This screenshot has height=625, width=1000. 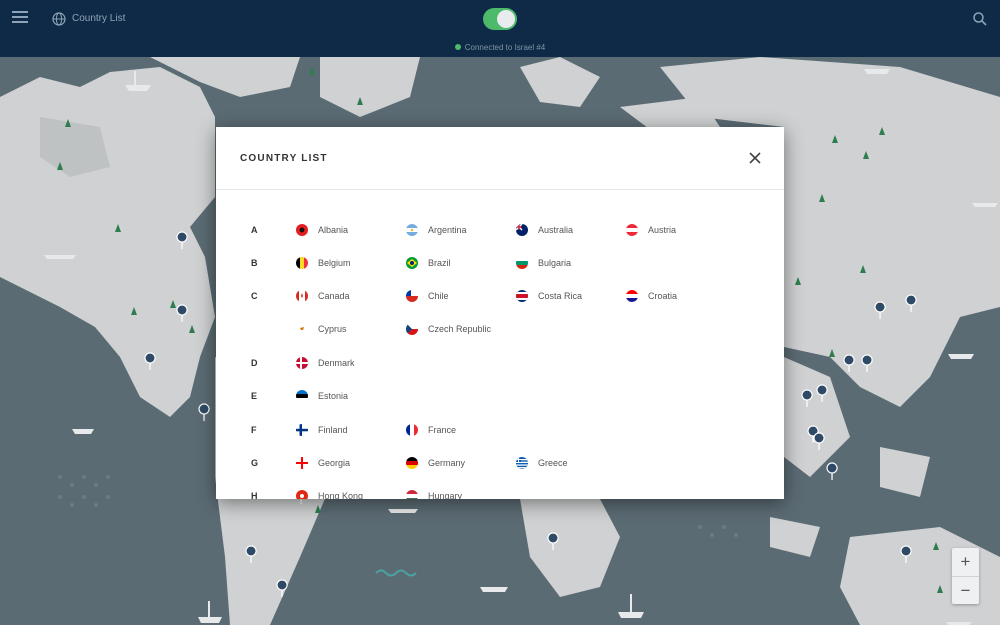 I want to click on canada-flag-icon, so click(x=302, y=296).